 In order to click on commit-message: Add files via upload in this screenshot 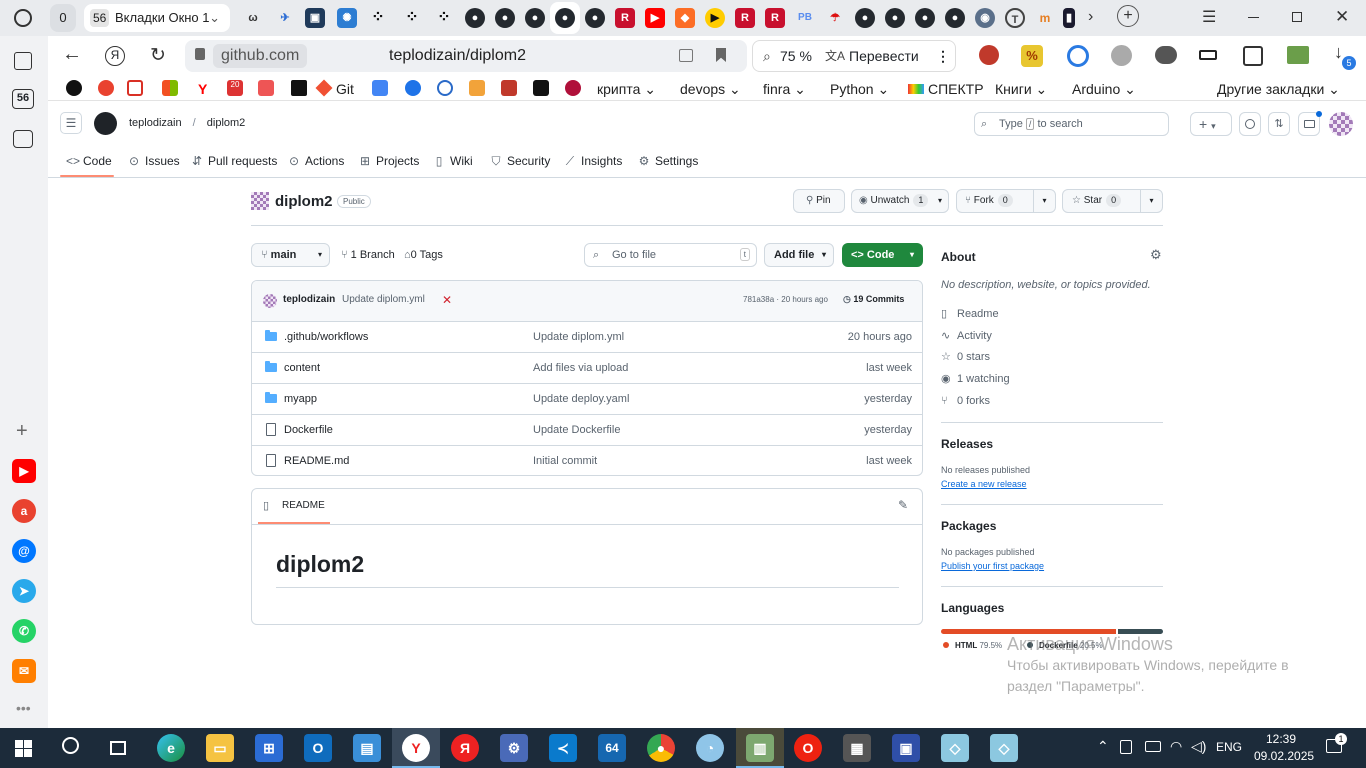, I will do `click(580, 368)`.